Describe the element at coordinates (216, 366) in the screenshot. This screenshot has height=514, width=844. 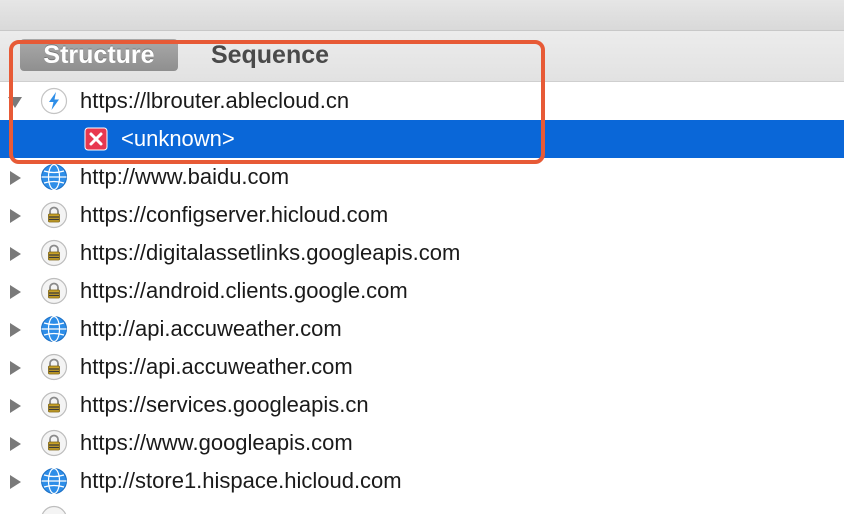
I see `tree-row-label: https://api.accuweather.com` at that location.